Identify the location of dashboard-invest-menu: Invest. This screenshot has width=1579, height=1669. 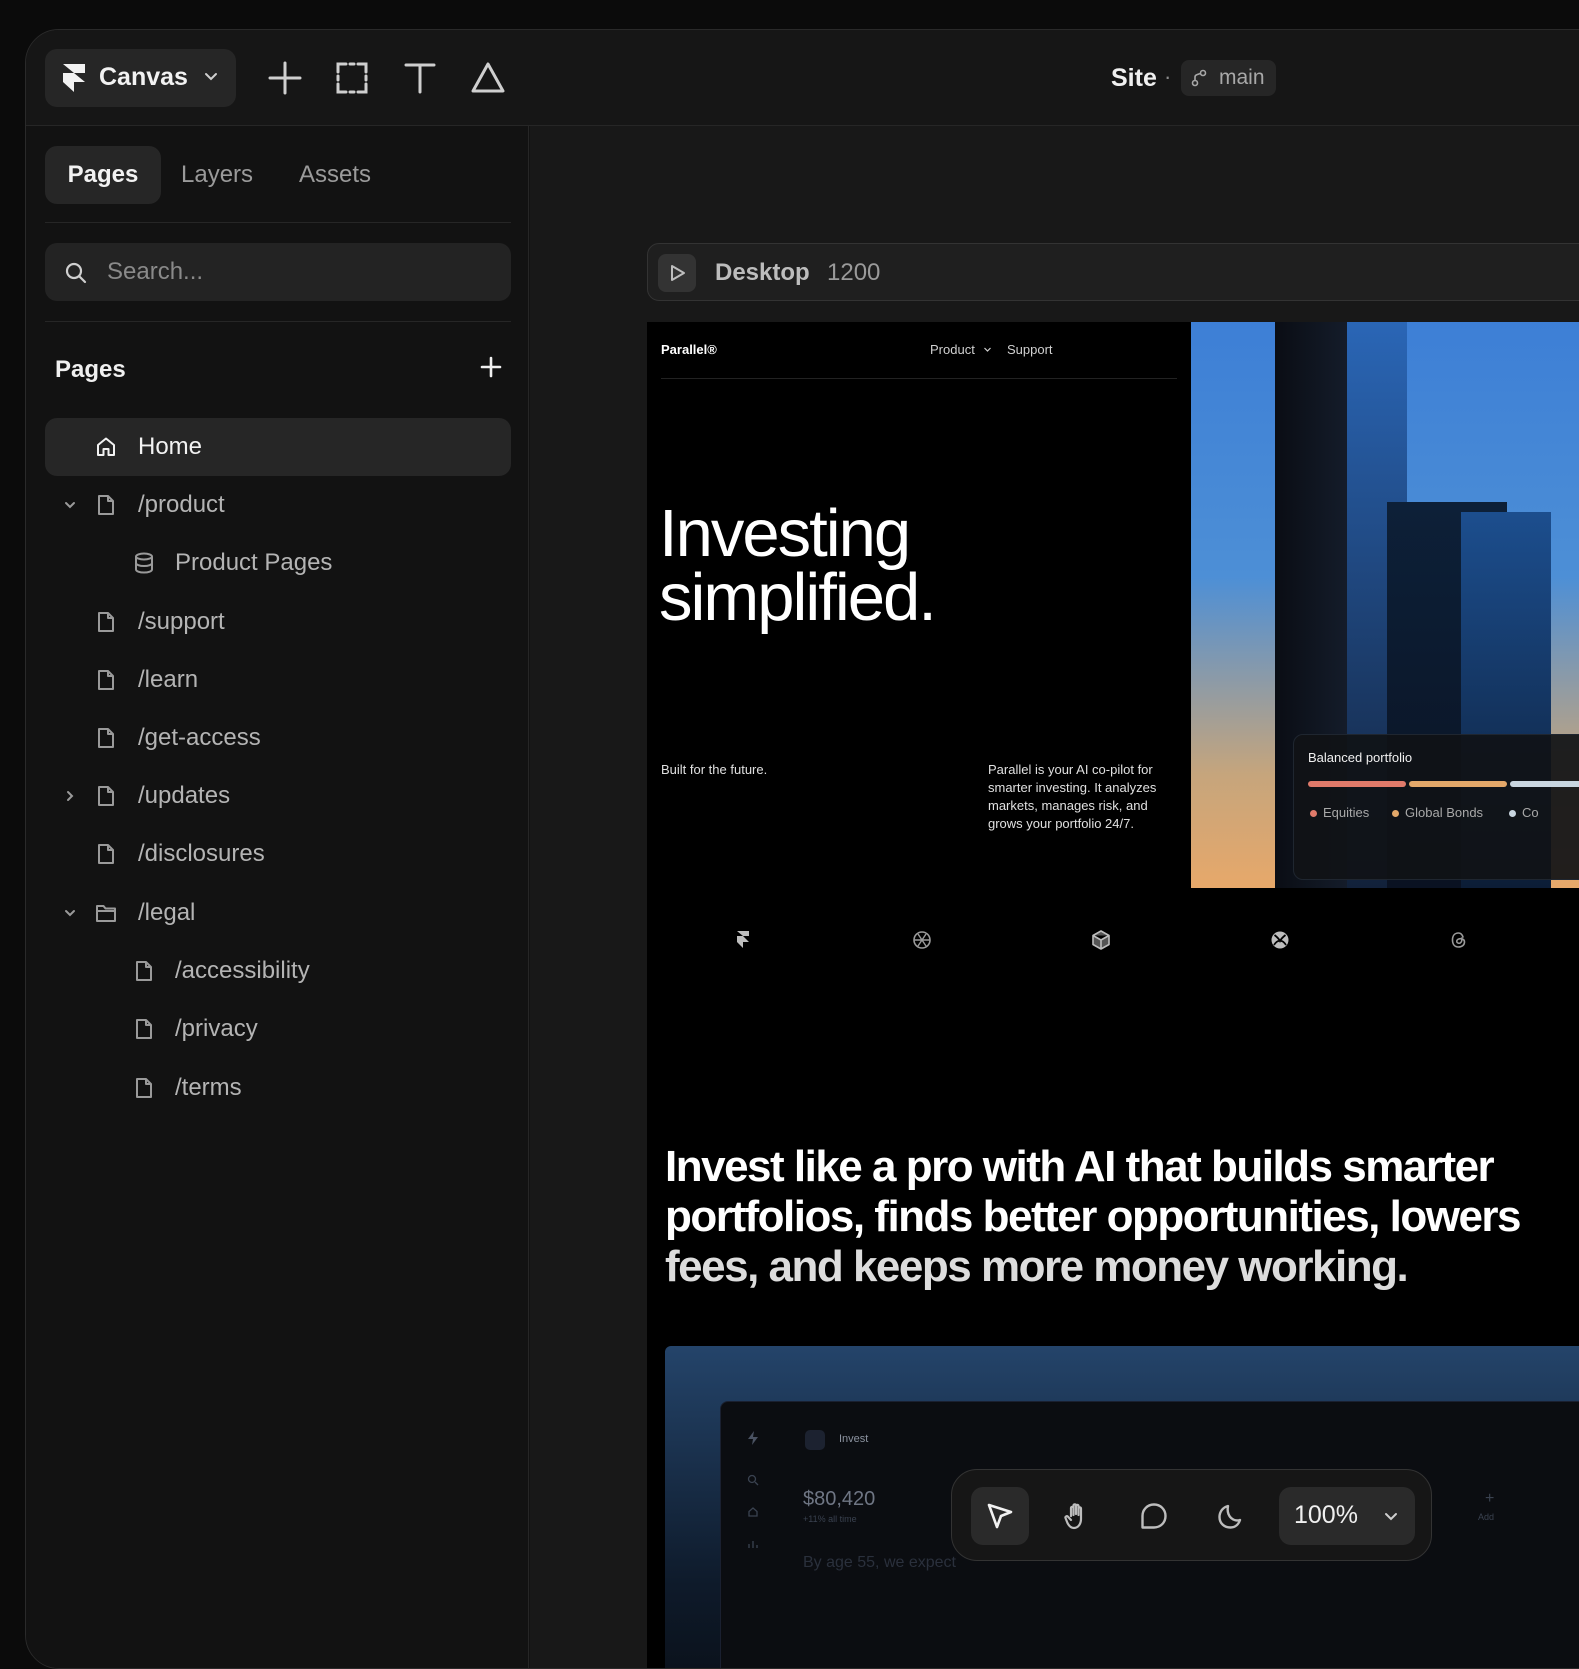
(854, 1439).